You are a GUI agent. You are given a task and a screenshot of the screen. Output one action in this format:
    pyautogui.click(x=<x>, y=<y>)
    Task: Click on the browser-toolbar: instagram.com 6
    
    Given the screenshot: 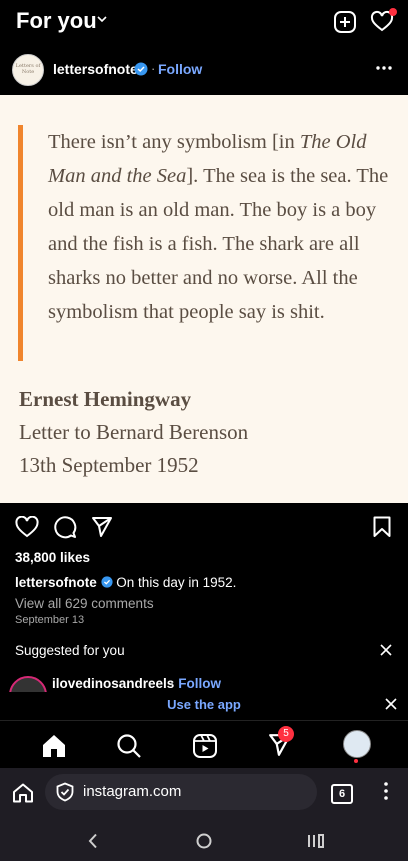 What is the action you would take?
    pyautogui.click(x=204, y=793)
    